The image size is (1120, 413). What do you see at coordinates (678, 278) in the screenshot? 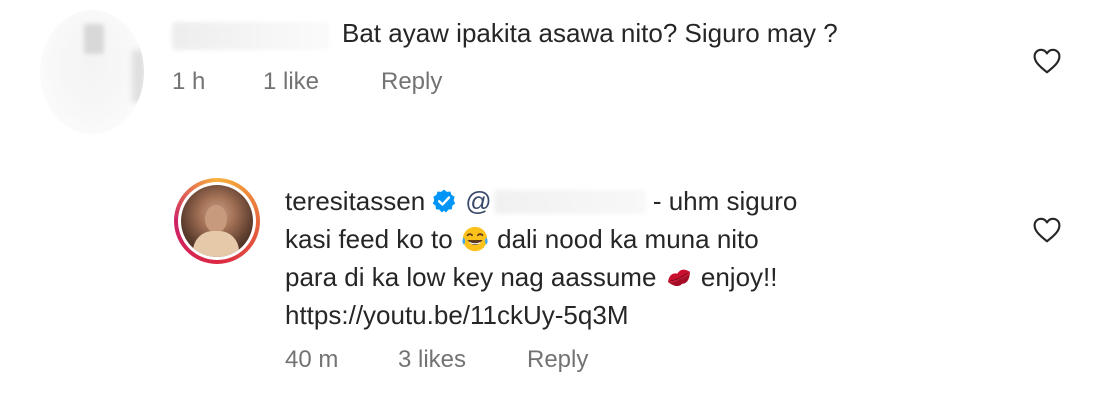
I see `kiss-mark-emoji-icon` at bounding box center [678, 278].